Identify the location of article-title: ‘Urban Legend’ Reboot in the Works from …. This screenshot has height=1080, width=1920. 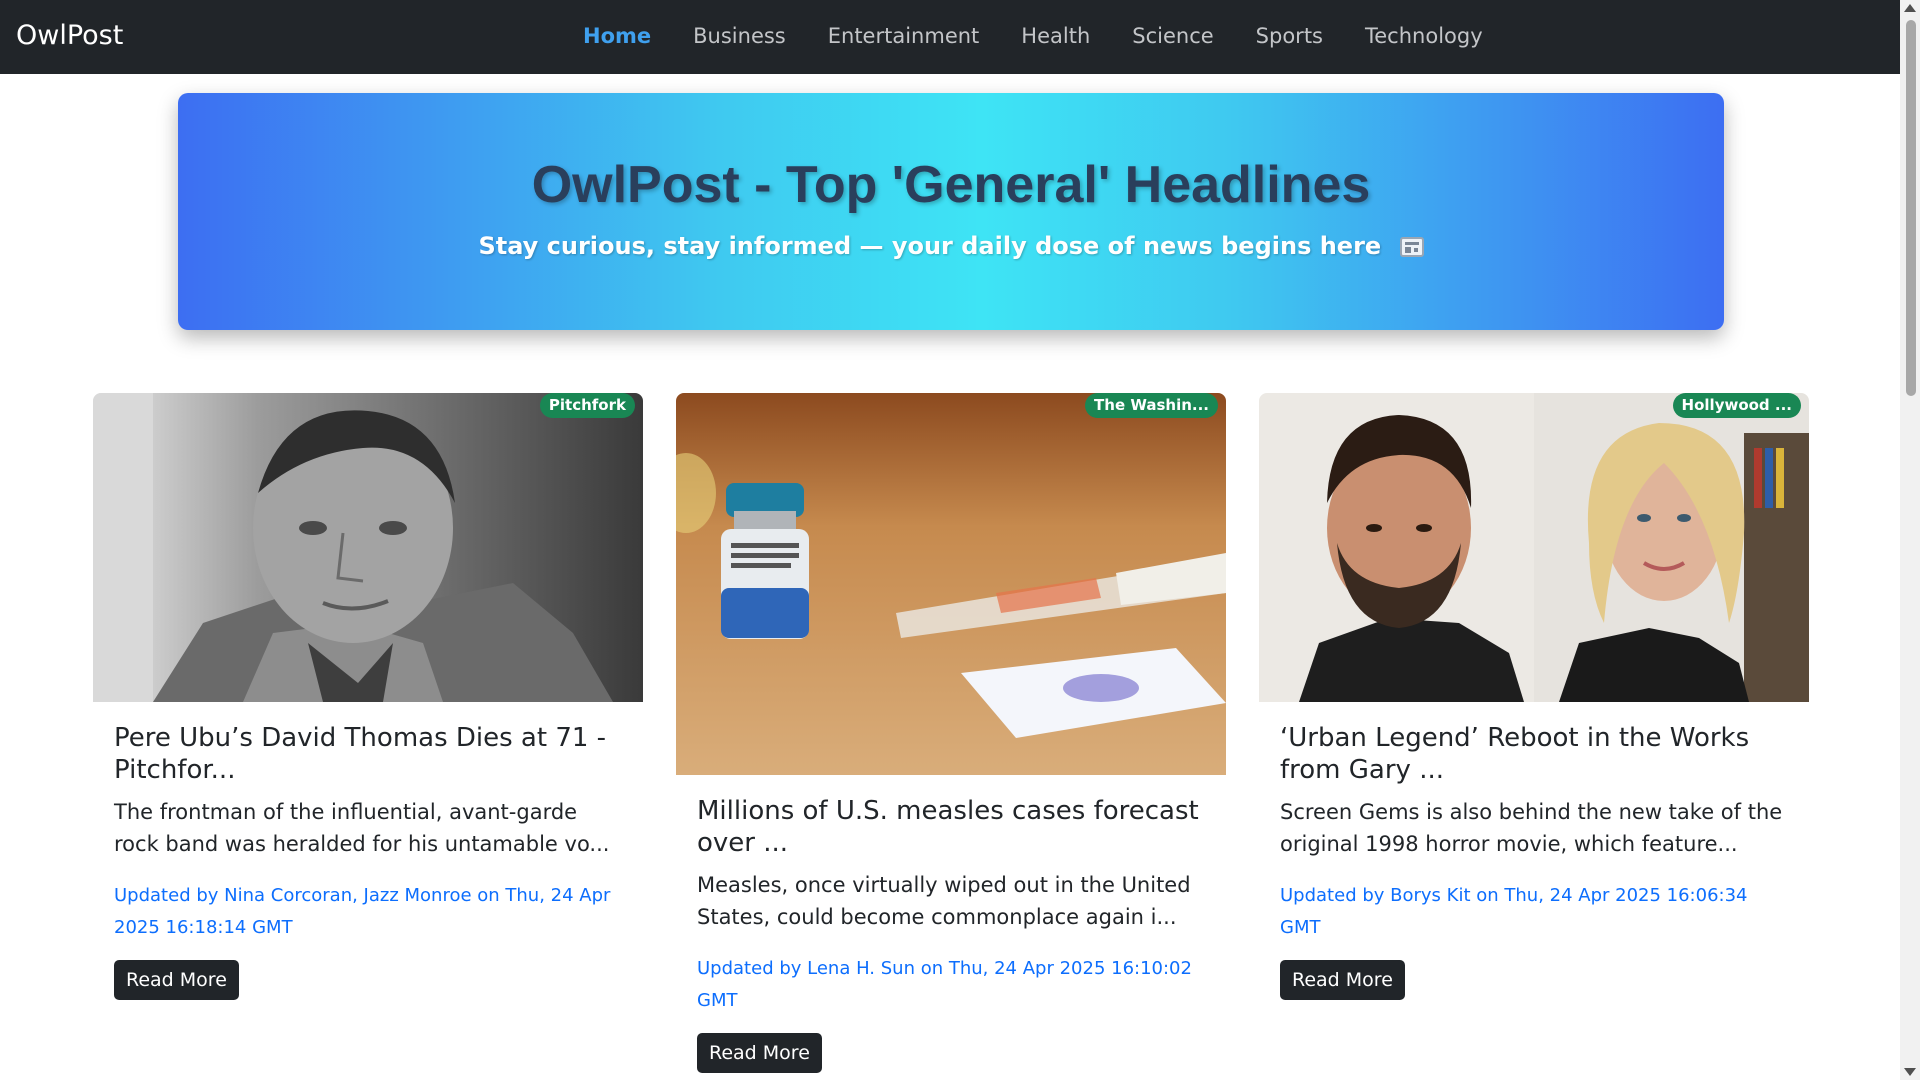
(1515, 754).